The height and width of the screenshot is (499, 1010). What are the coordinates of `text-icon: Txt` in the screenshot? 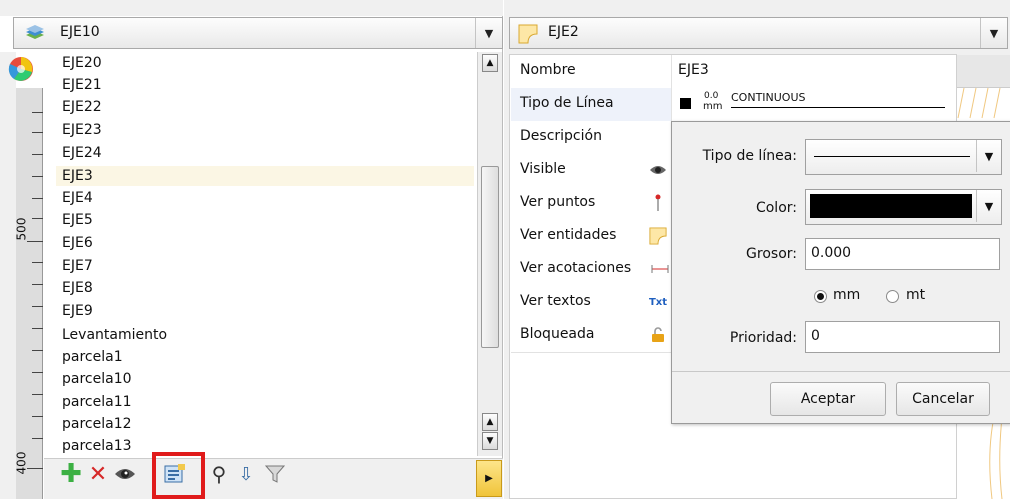 It's located at (658, 302).